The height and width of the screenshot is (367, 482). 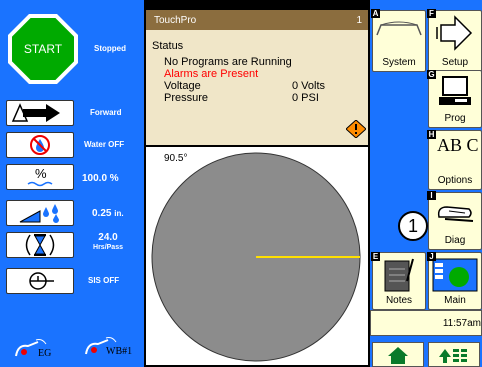 What do you see at coordinates (106, 112) in the screenshot?
I see `direction-label: Forward` at bounding box center [106, 112].